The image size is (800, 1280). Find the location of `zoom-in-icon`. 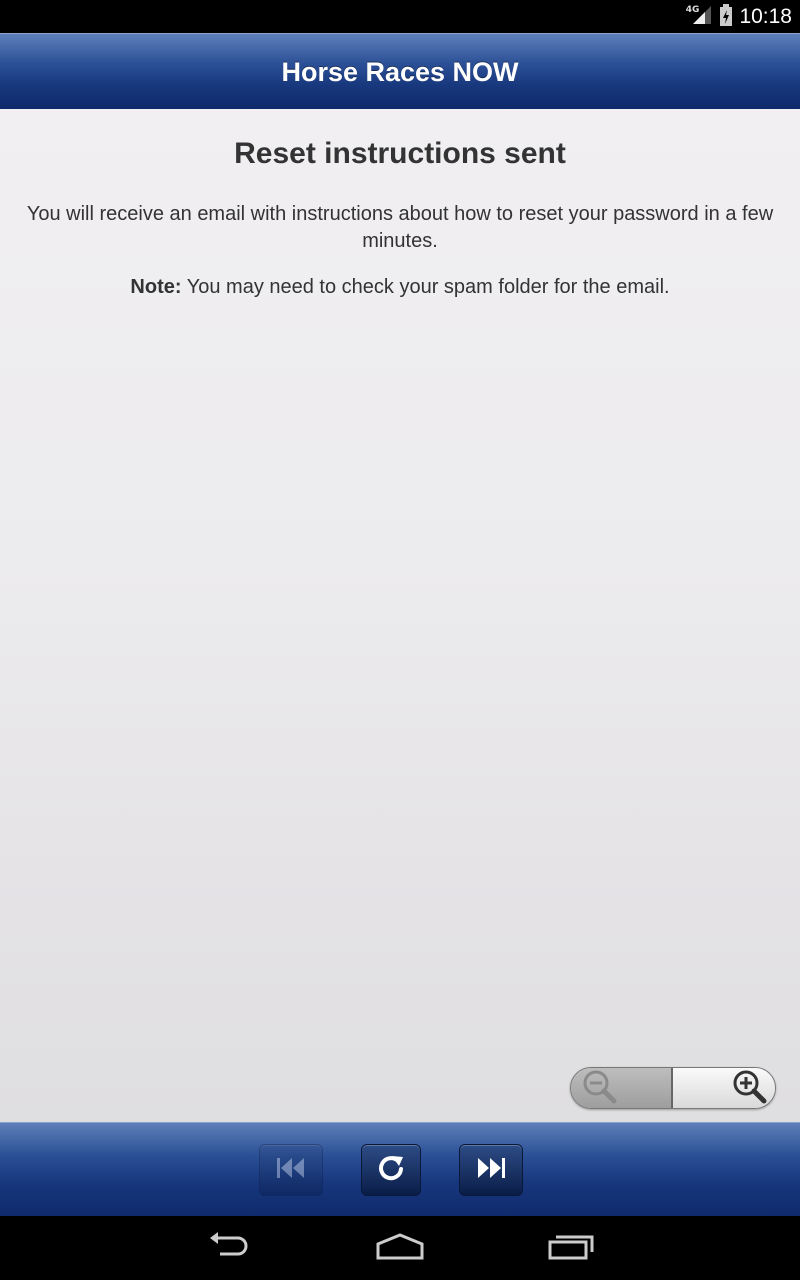

zoom-in-icon is located at coordinates (750, 1088).